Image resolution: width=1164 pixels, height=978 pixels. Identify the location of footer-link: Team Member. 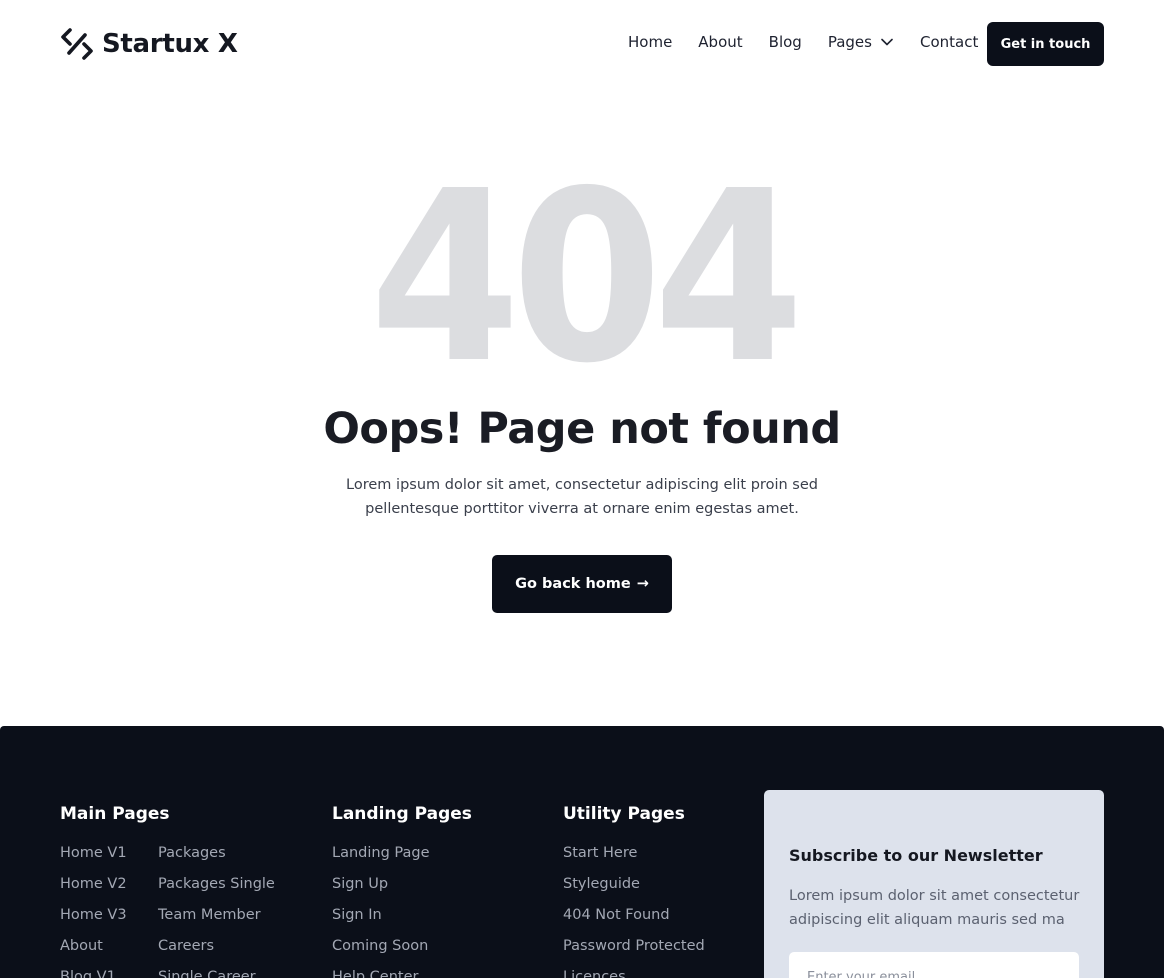
(216, 921).